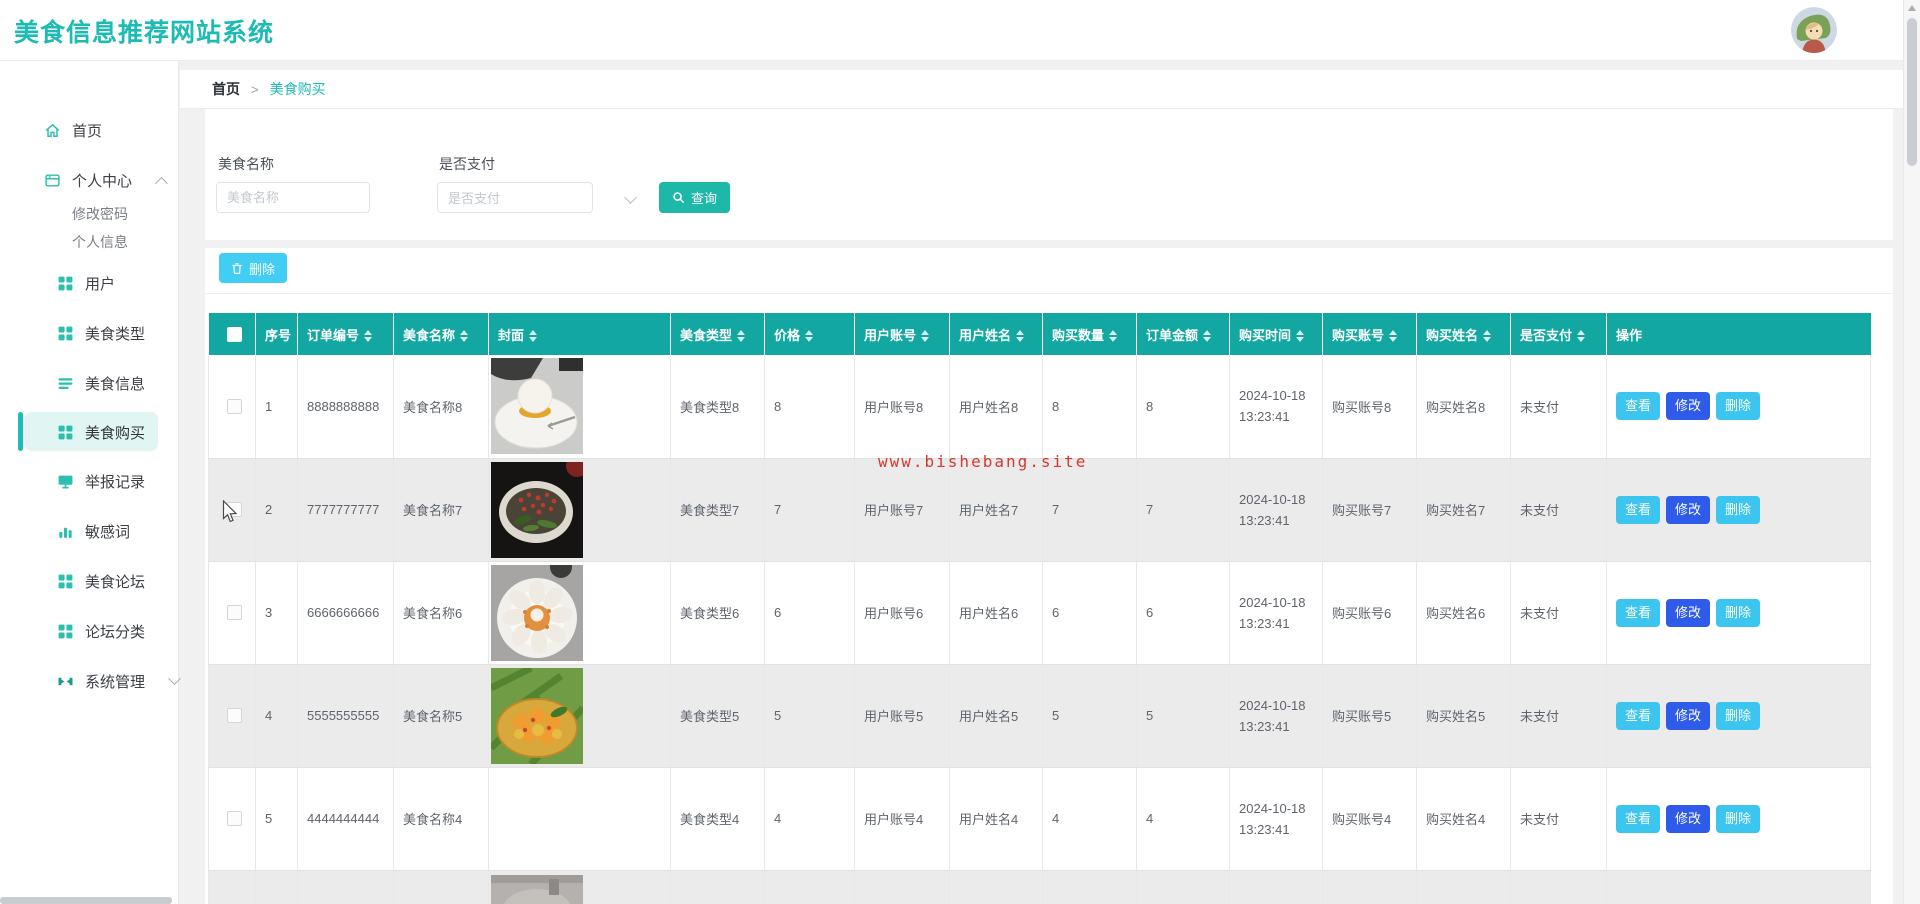  Describe the element at coordinates (298, 89) in the screenshot. I see `breadcrumb-current-link: 美食购买` at that location.